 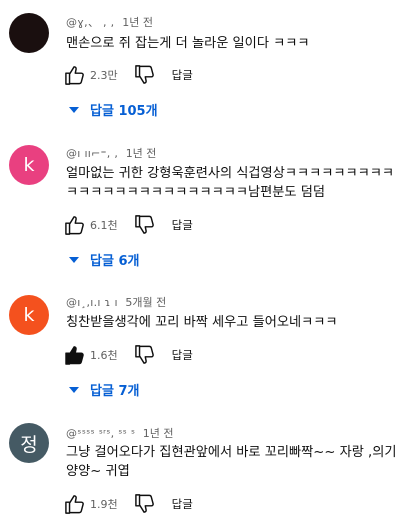 I want to click on like-count: 6.1천, so click(x=104, y=225).